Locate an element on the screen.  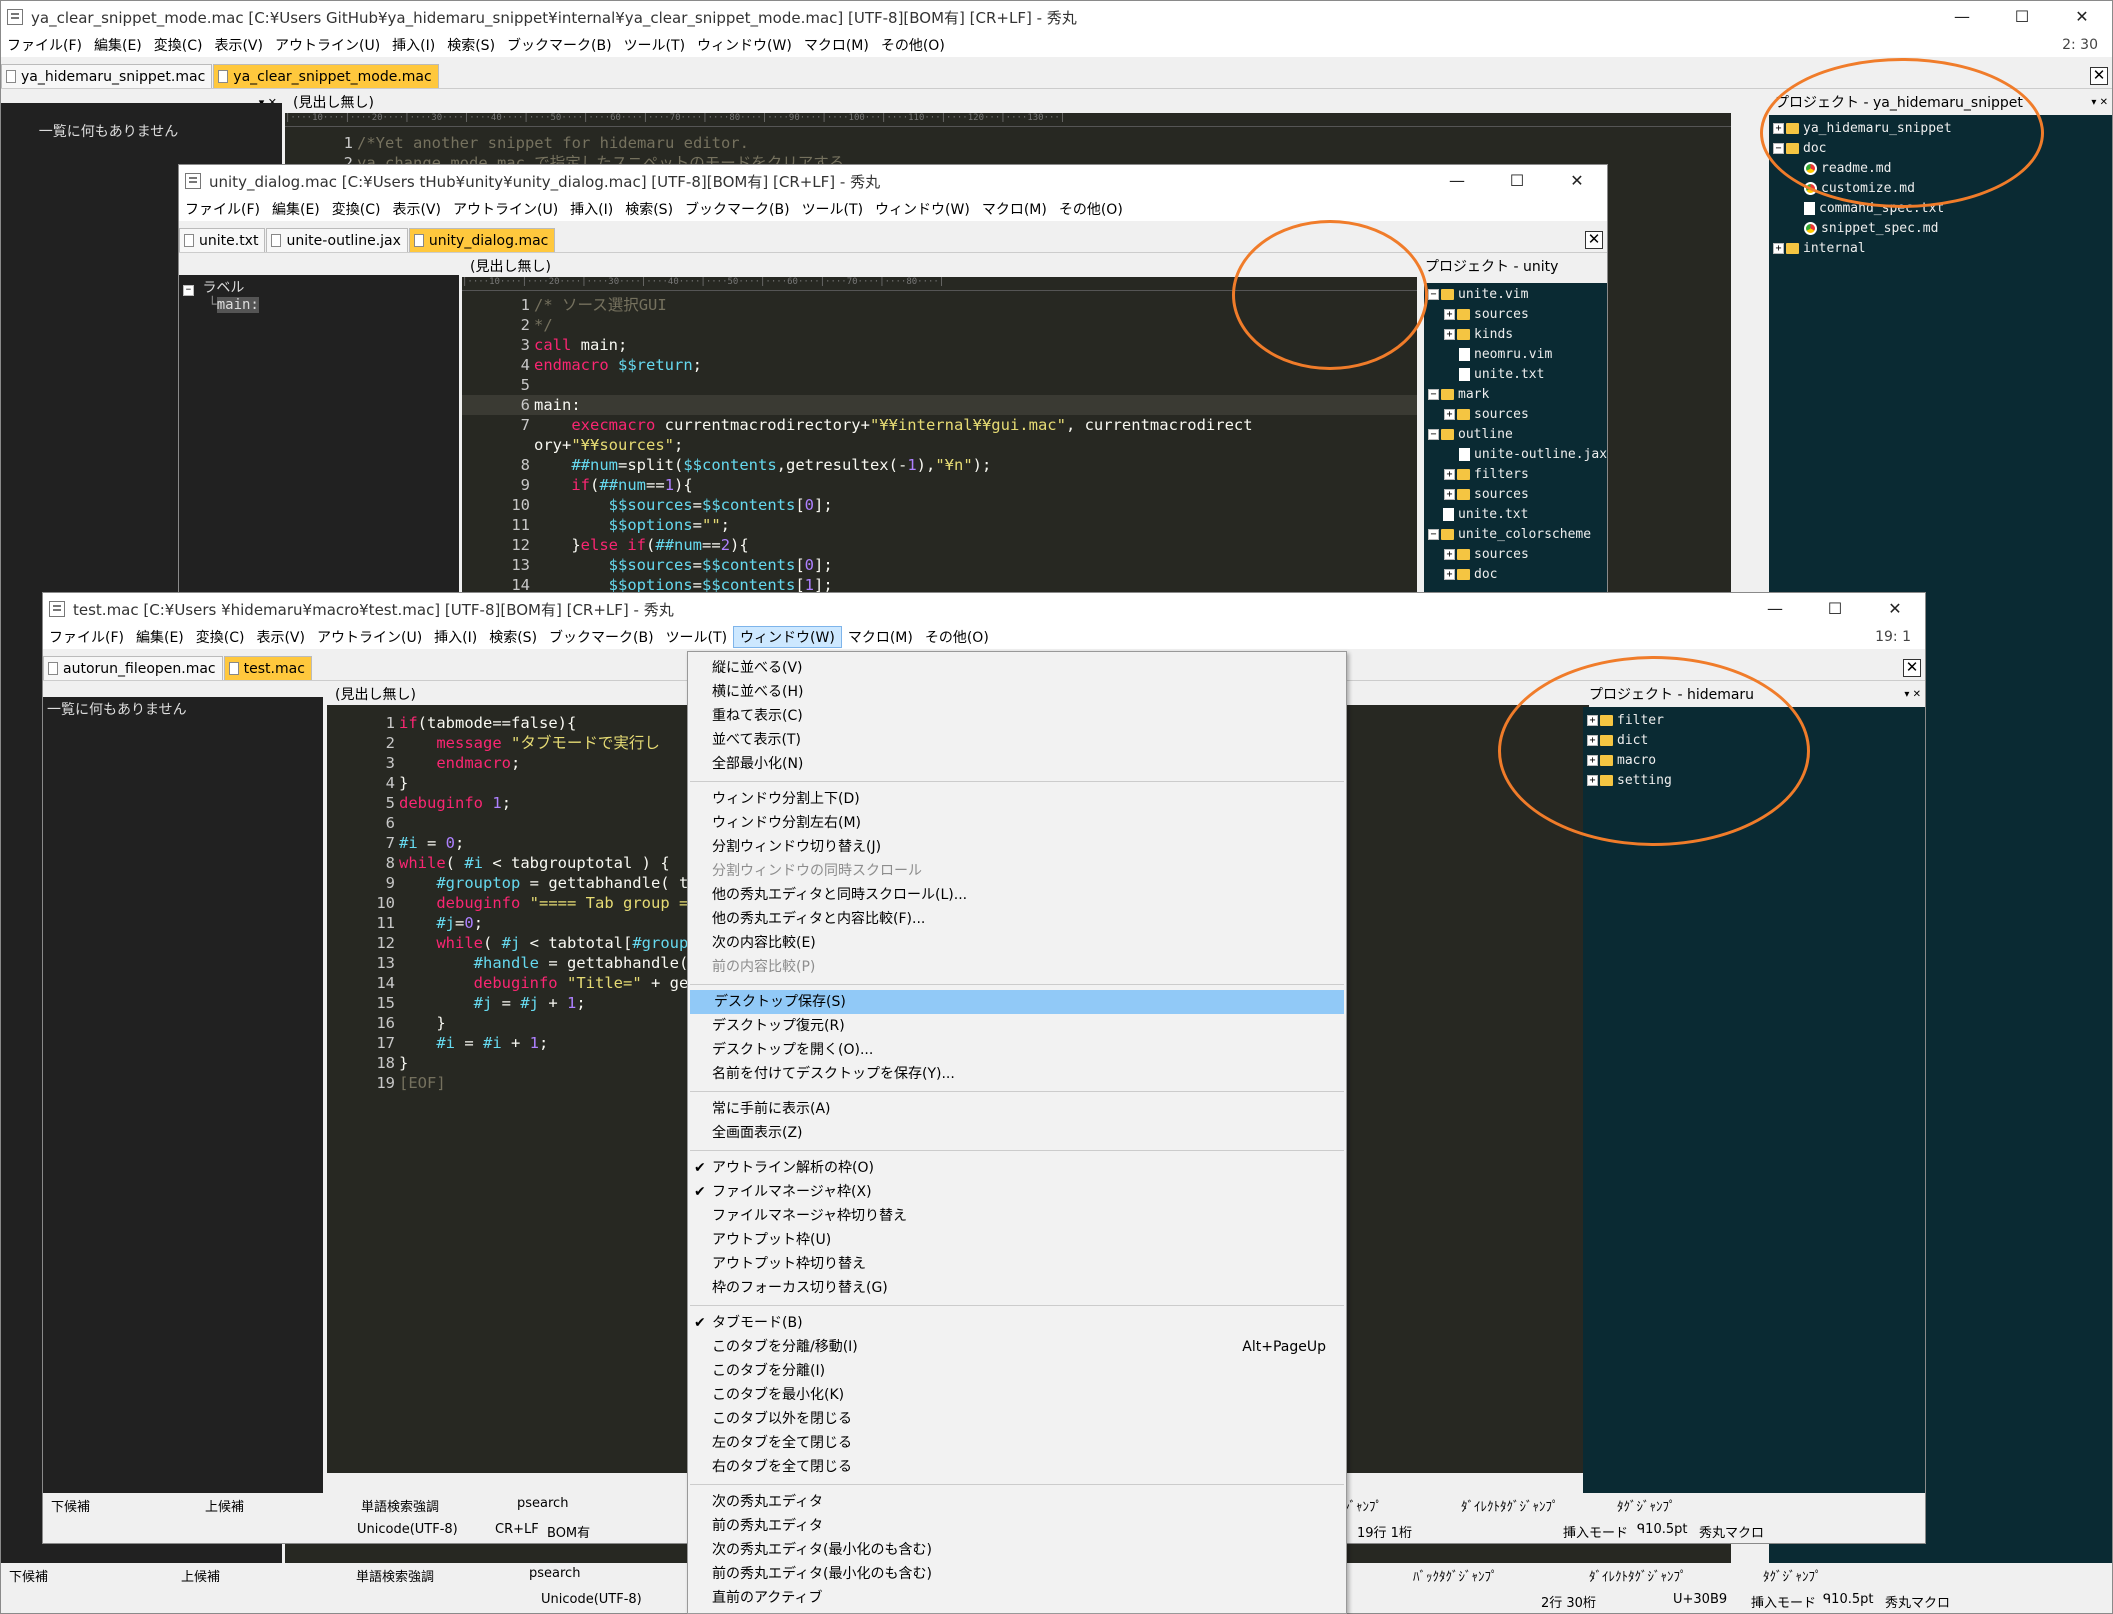
window-menu-item: 全部最小化(N) is located at coordinates (1017, 764).